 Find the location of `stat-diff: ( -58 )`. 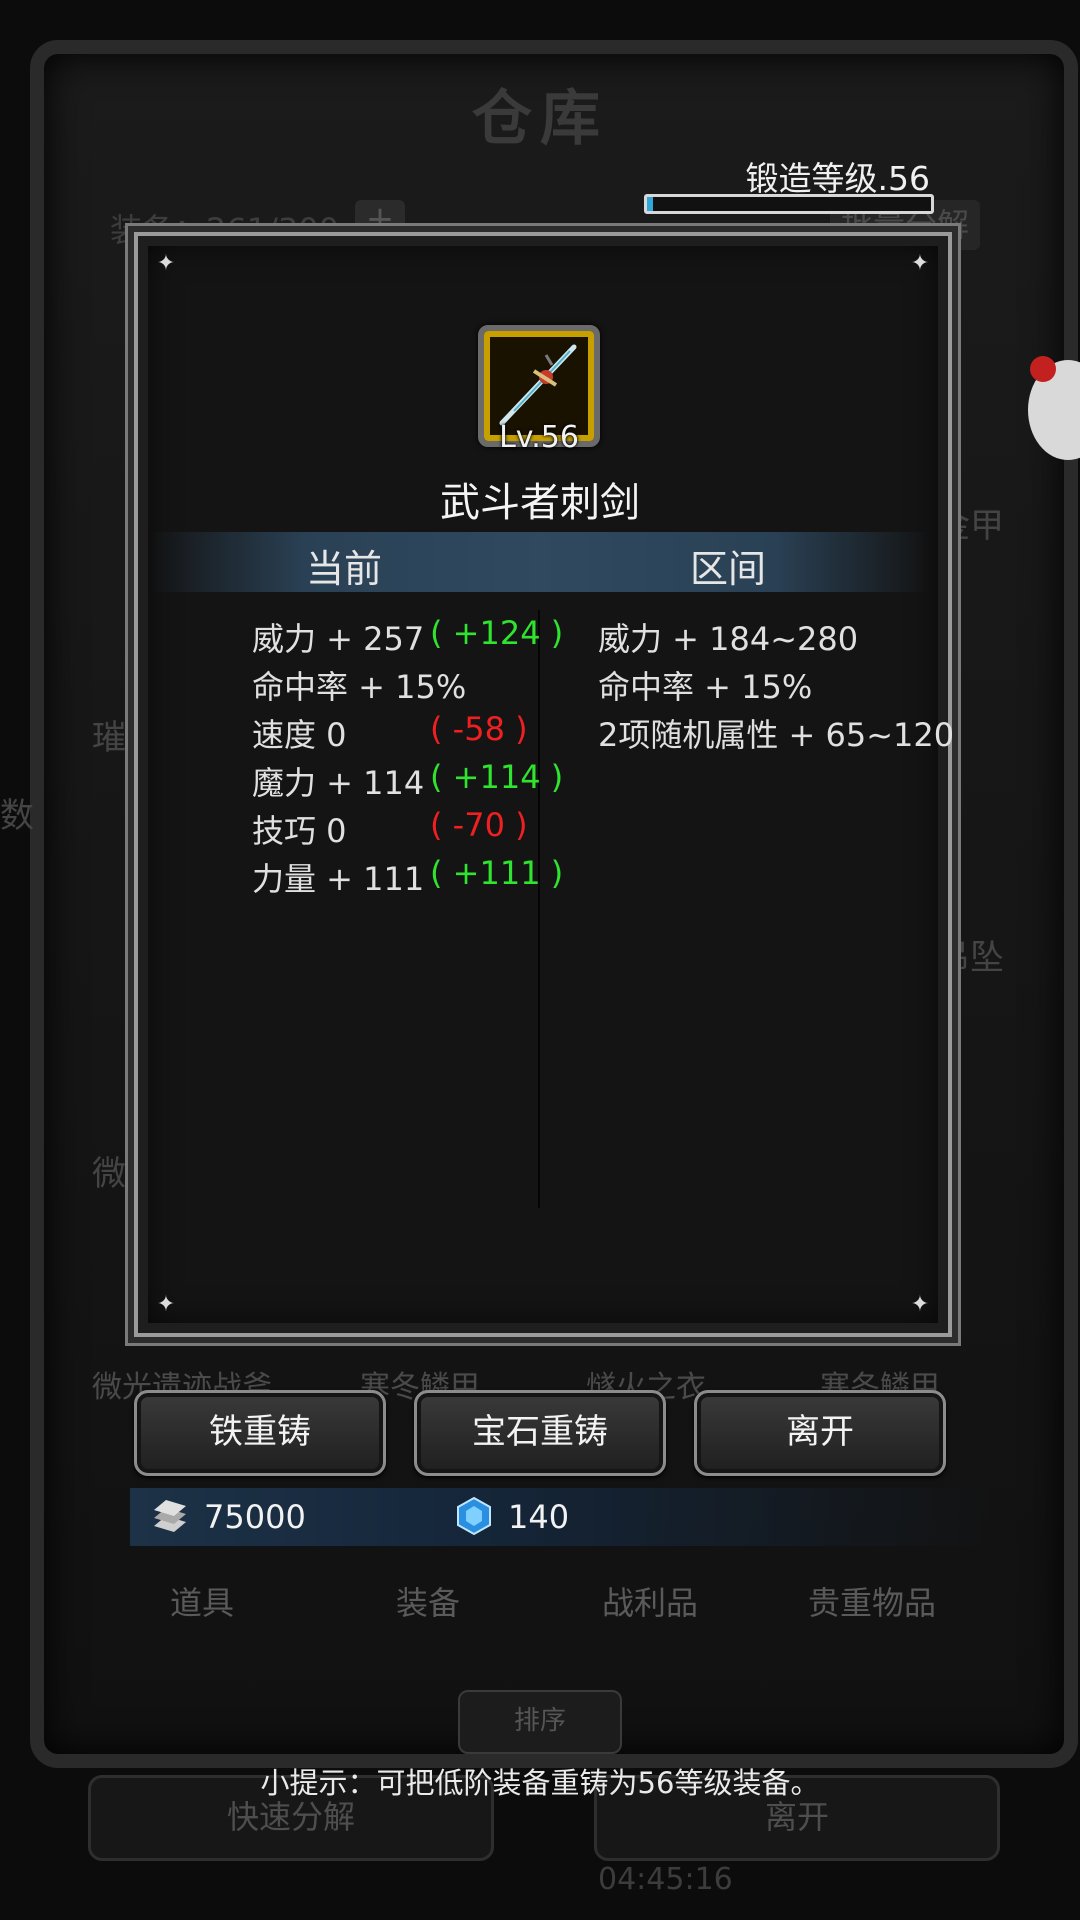

stat-diff: ( -58 ) is located at coordinates (479, 729).